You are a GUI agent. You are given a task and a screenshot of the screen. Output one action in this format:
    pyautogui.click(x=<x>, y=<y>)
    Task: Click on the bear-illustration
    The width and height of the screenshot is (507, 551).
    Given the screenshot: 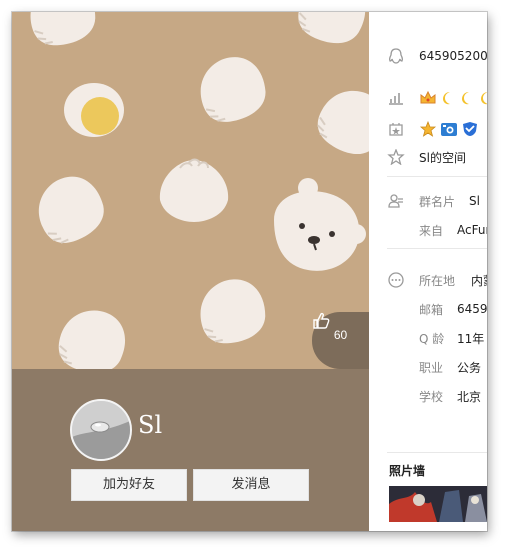 What is the action you would take?
    pyautogui.click(x=320, y=224)
    